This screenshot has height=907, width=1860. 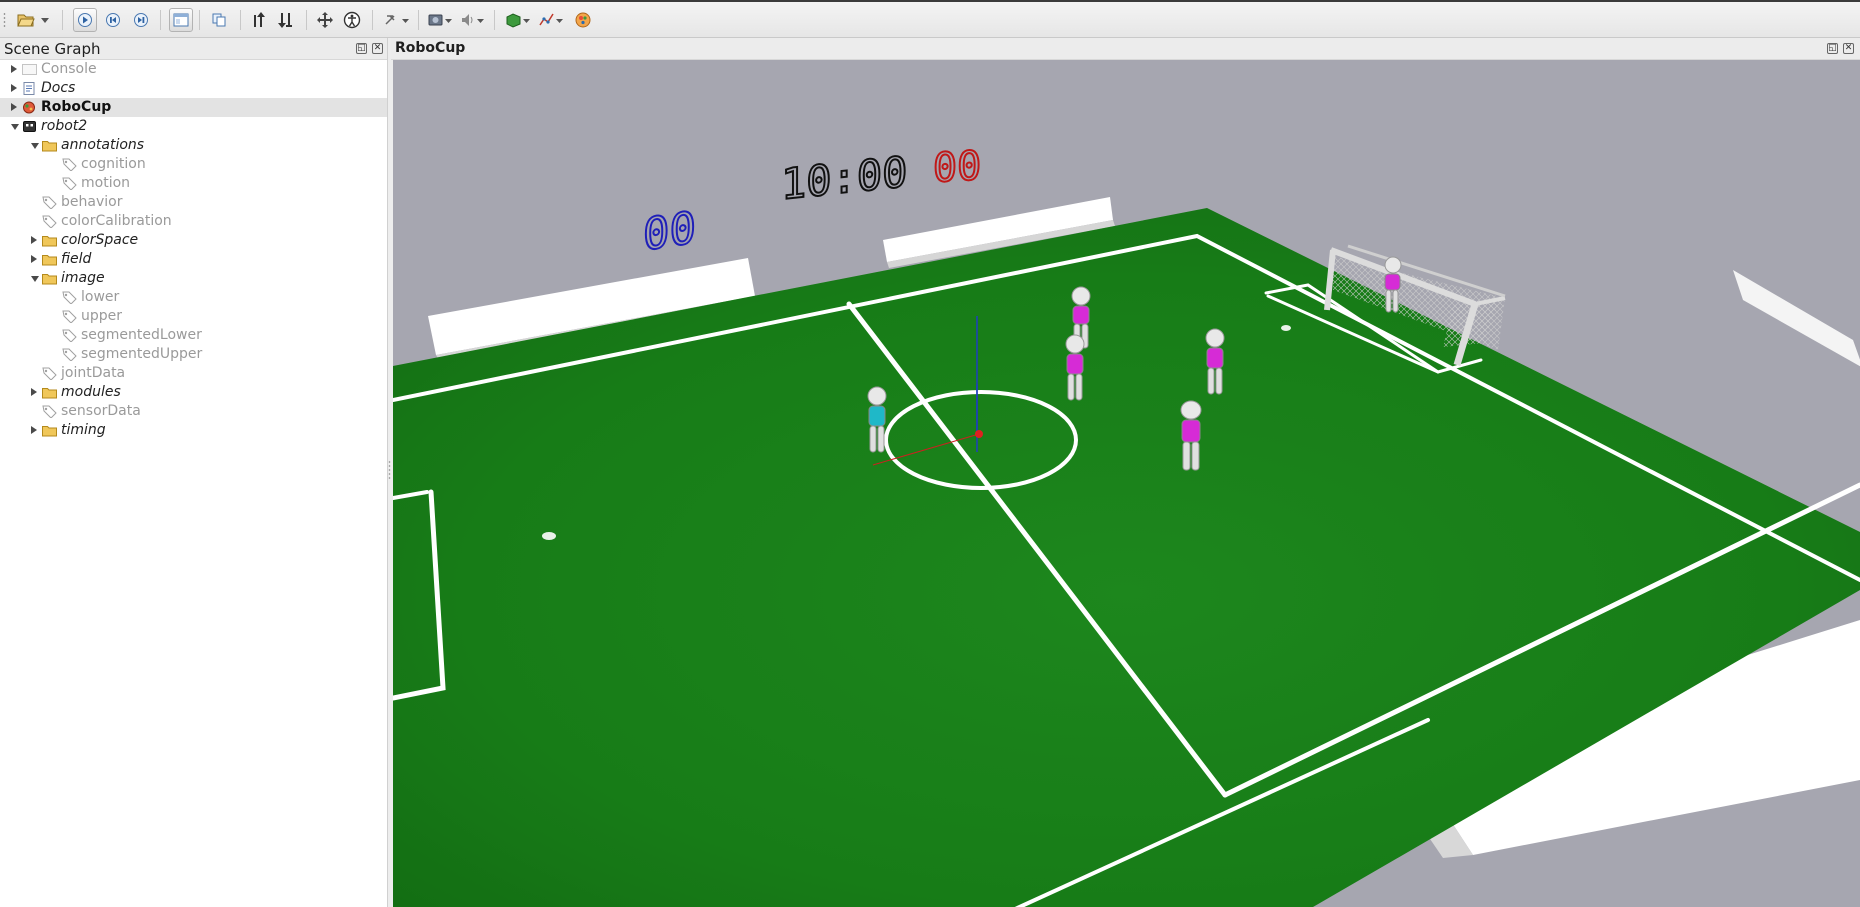 What do you see at coordinates (85, 20) in the screenshot?
I see `simulation-start-button` at bounding box center [85, 20].